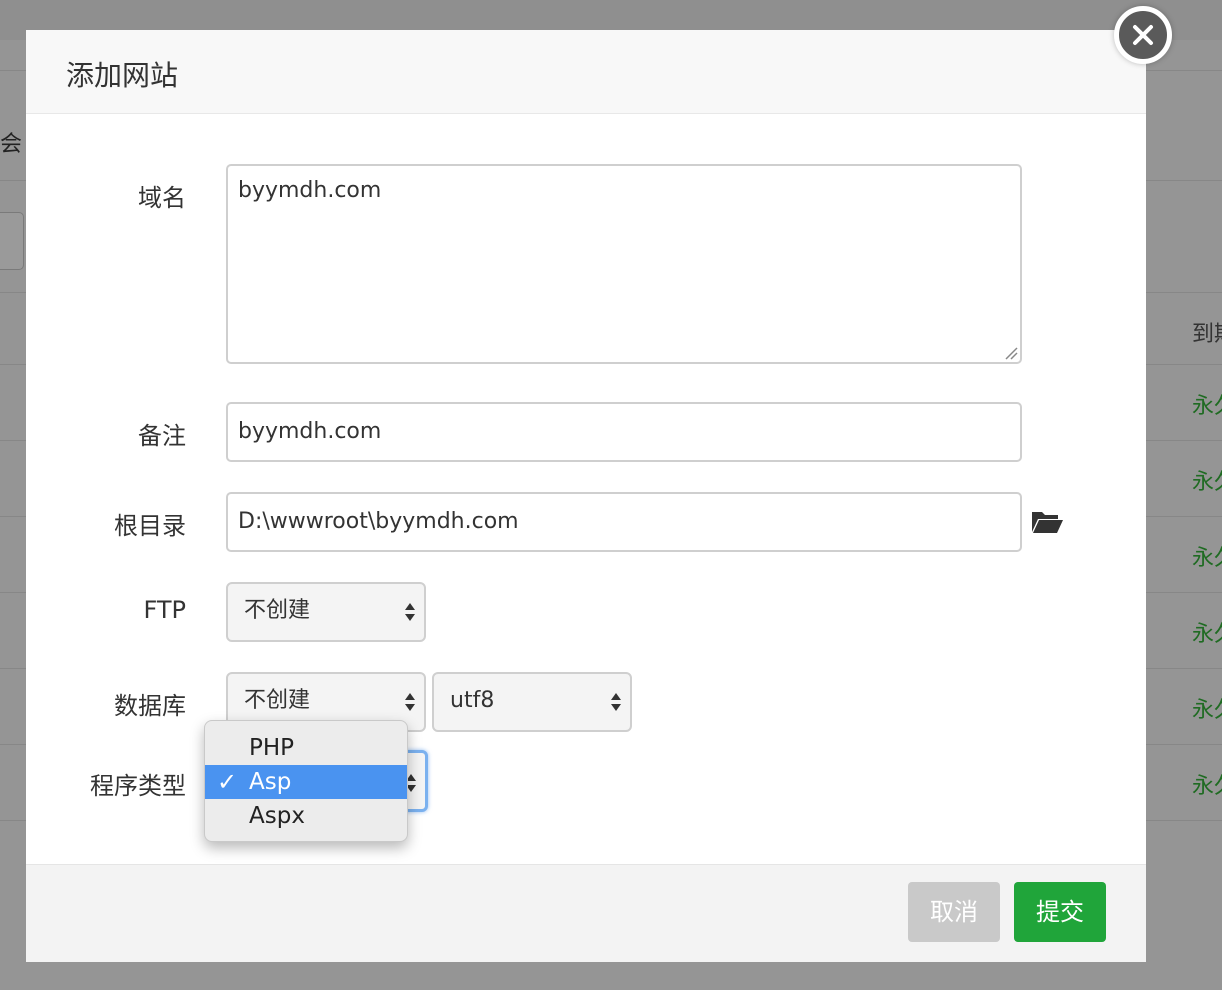  I want to click on dropdown-option-label: PHP, so click(272, 748).